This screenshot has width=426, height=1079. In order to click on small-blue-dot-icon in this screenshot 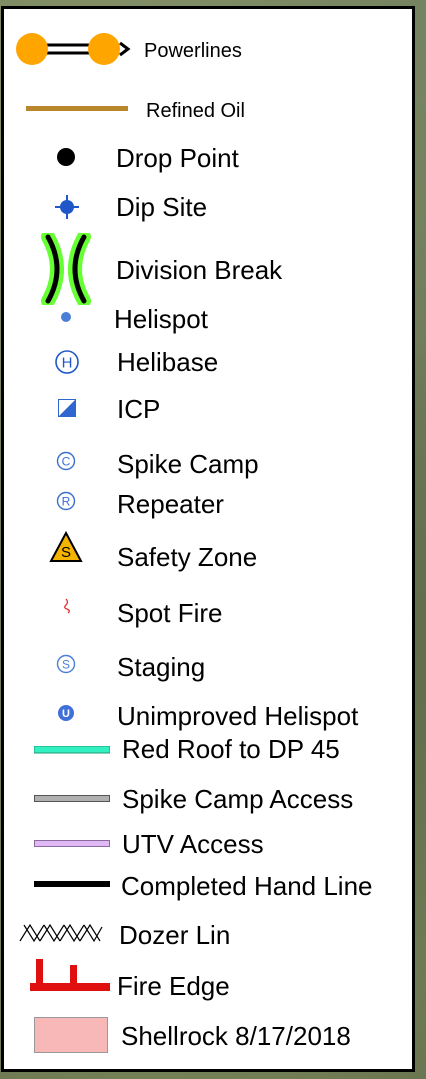, I will do `click(66, 317)`.